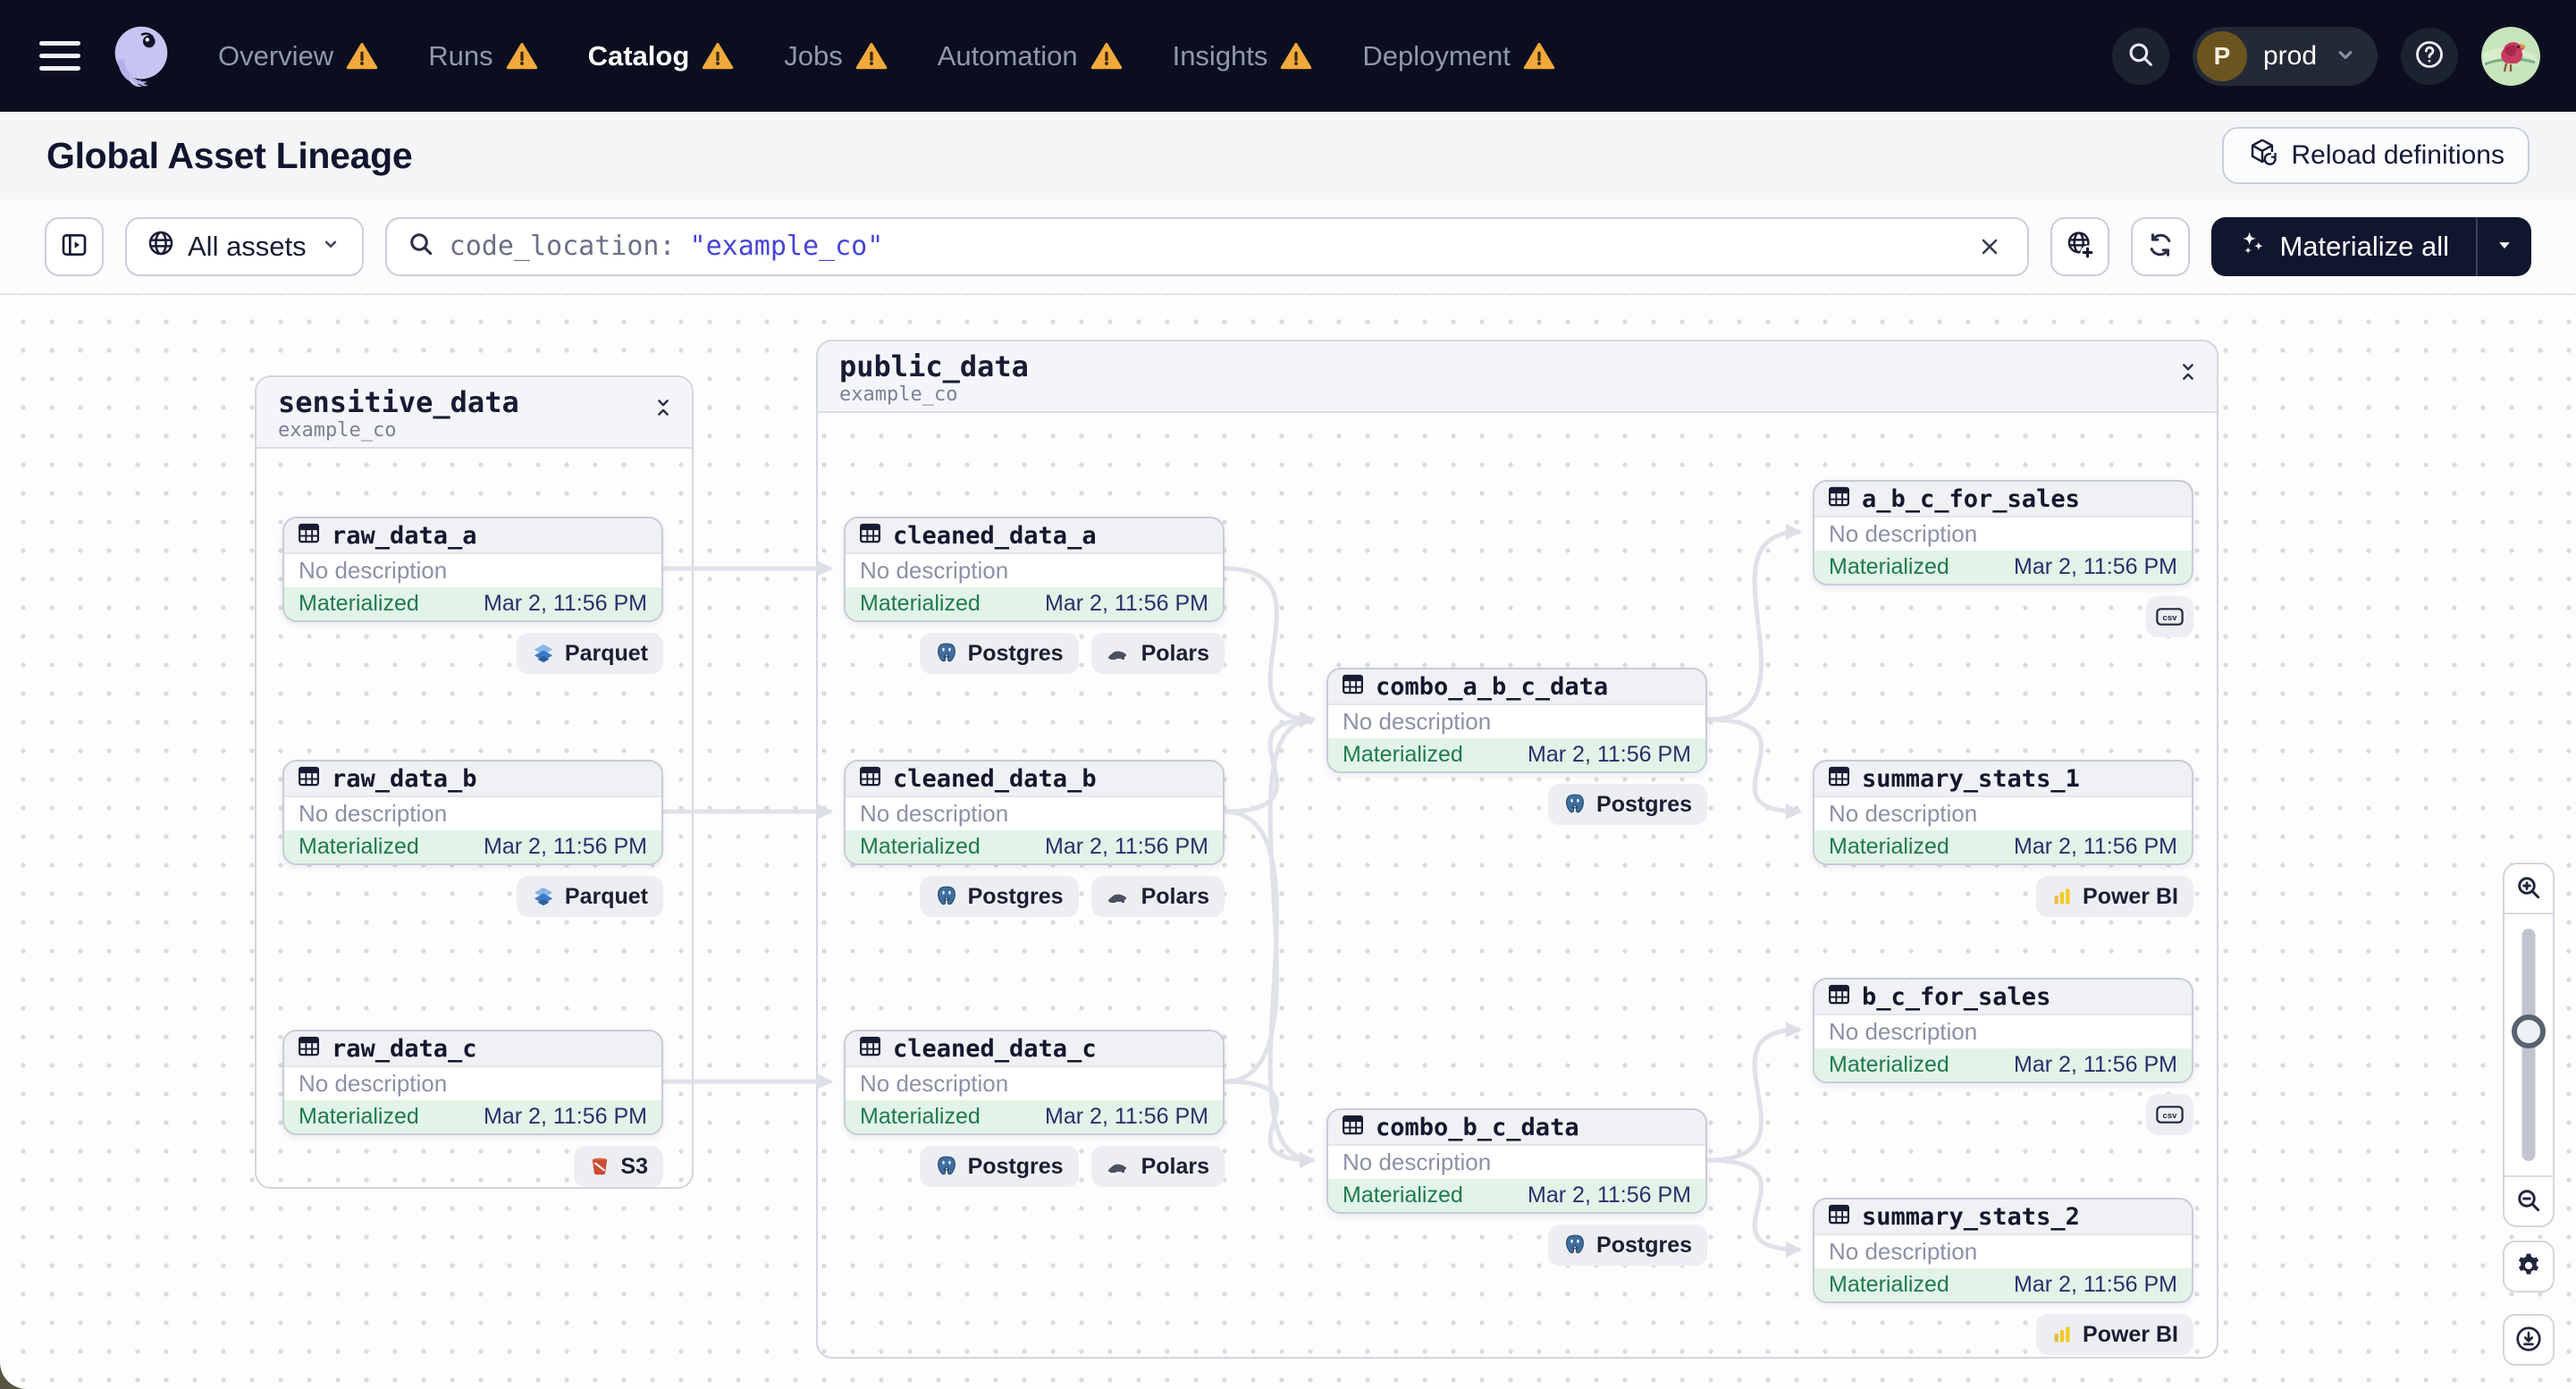 Image resolution: width=2576 pixels, height=1389 pixels. Describe the element at coordinates (662, 56) in the screenshot. I see `nav-item: Catalog` at that location.